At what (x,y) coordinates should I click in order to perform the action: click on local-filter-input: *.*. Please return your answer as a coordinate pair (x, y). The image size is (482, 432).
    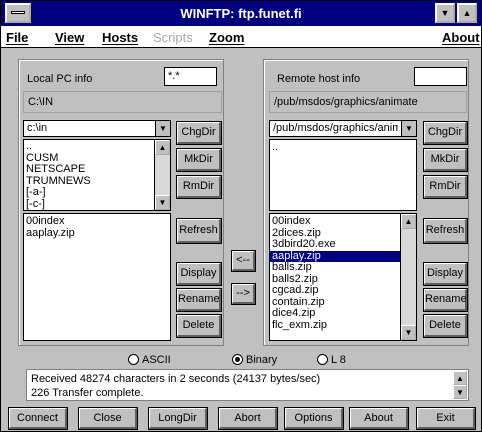
    Looking at the image, I should click on (190, 76).